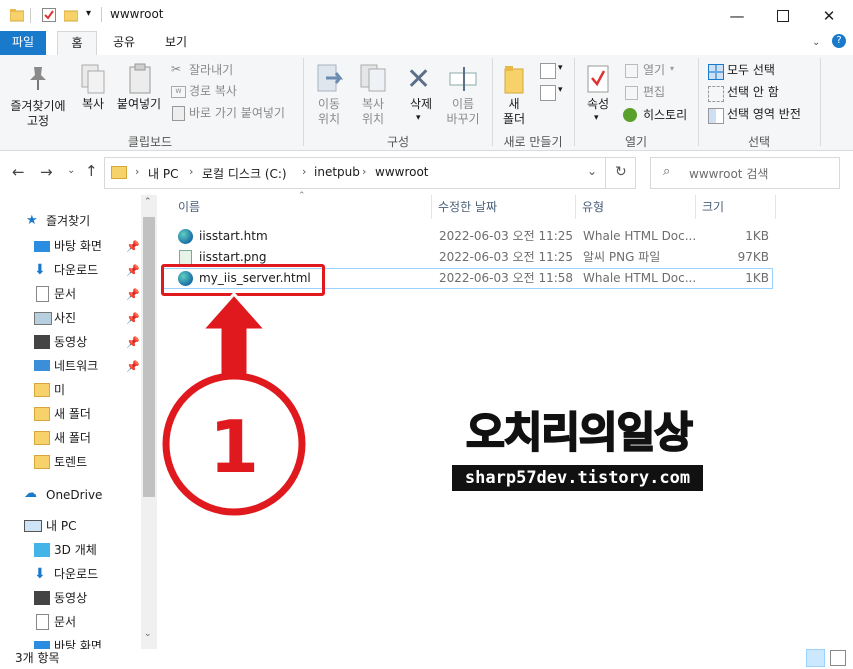  I want to click on minimize-button: —, so click(737, 15).